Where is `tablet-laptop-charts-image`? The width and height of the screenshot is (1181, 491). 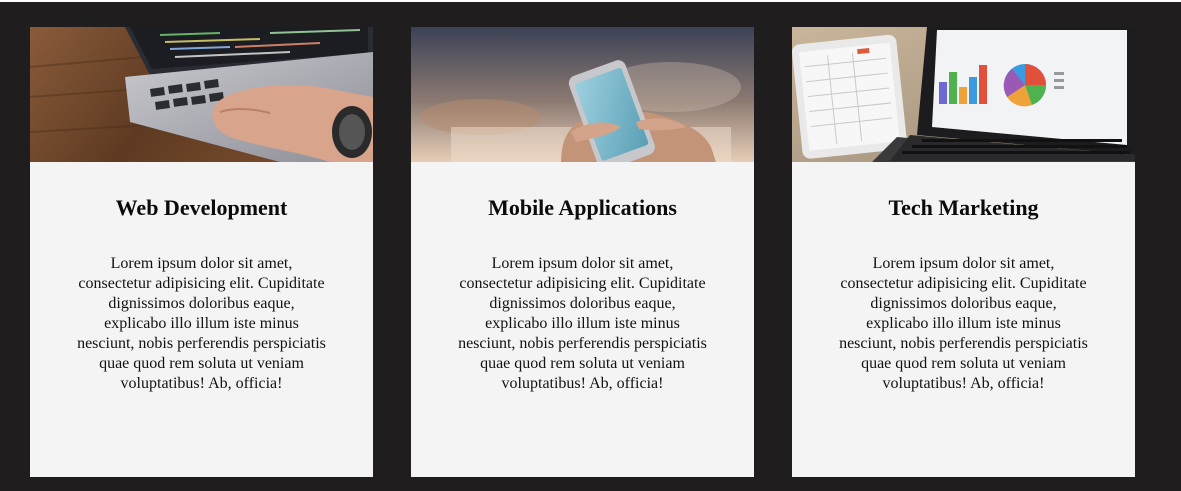
tablet-laptop-charts-image is located at coordinates (963, 94).